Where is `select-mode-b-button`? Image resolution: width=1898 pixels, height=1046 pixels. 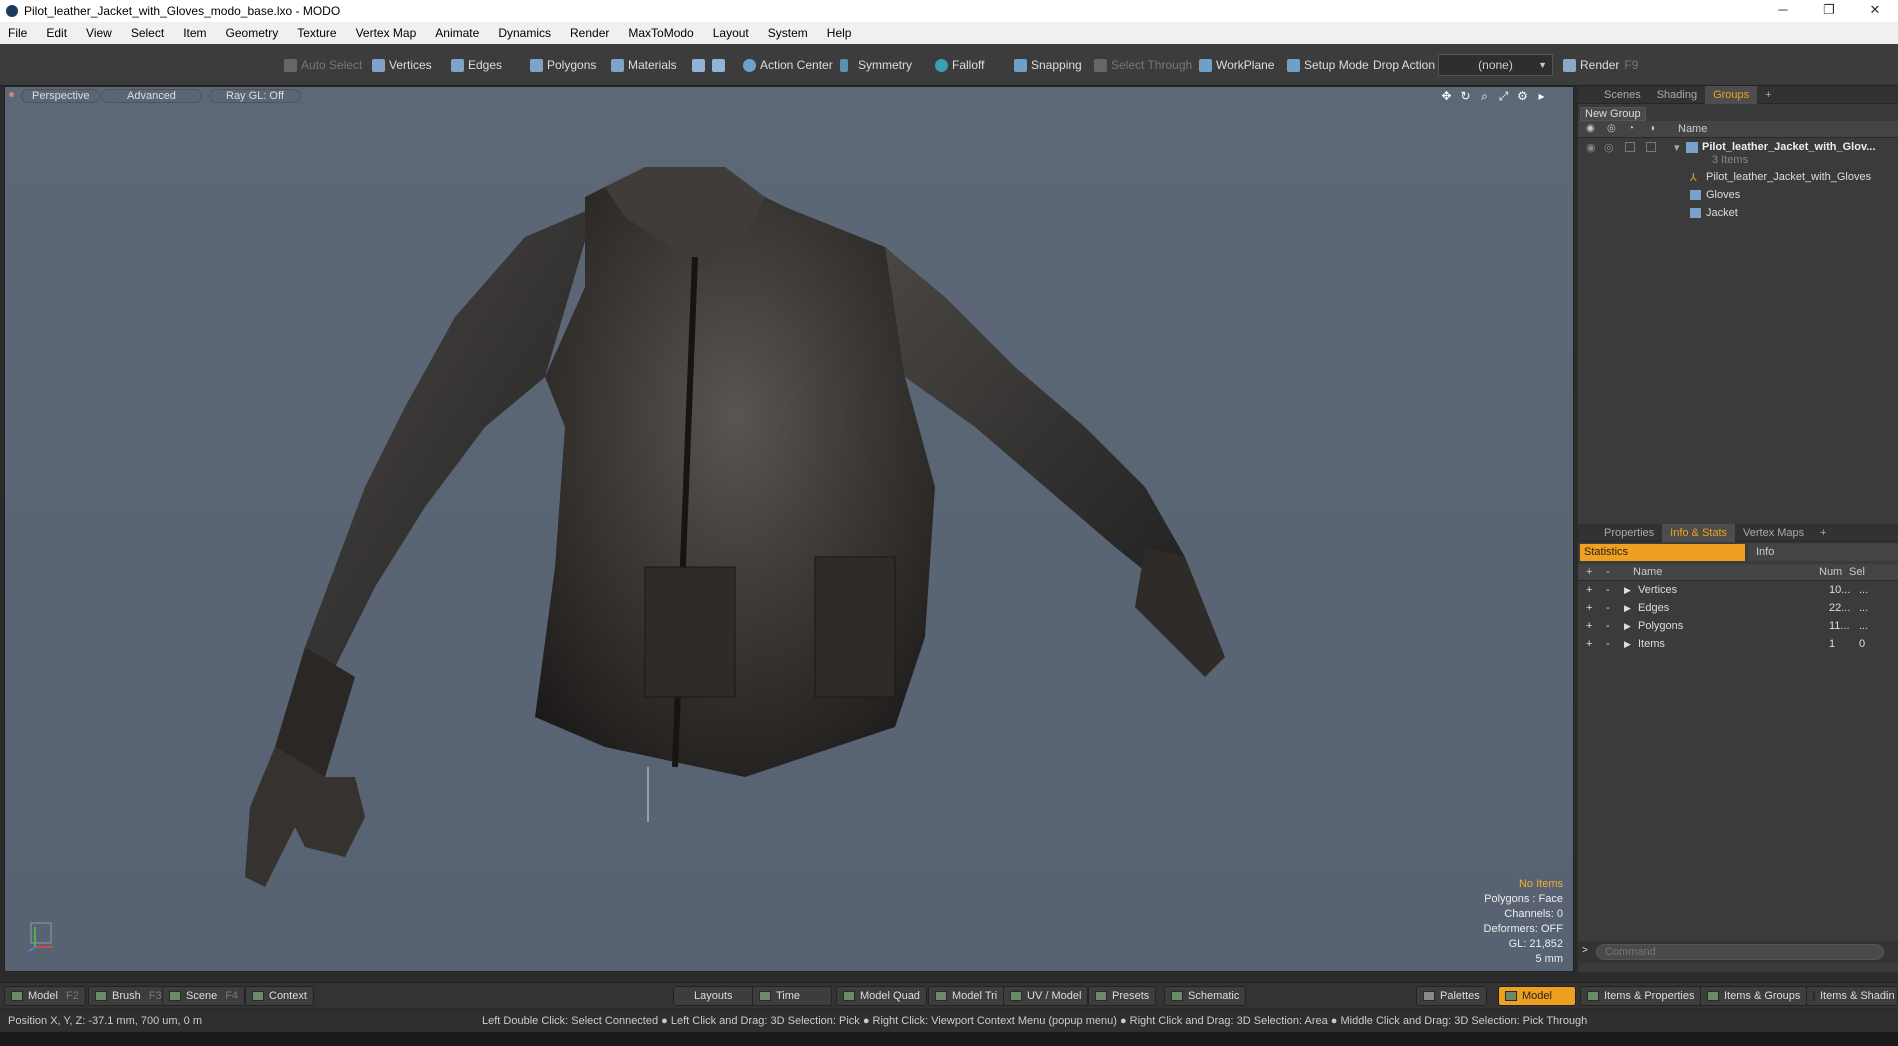
select-mode-b-button is located at coordinates (720, 65).